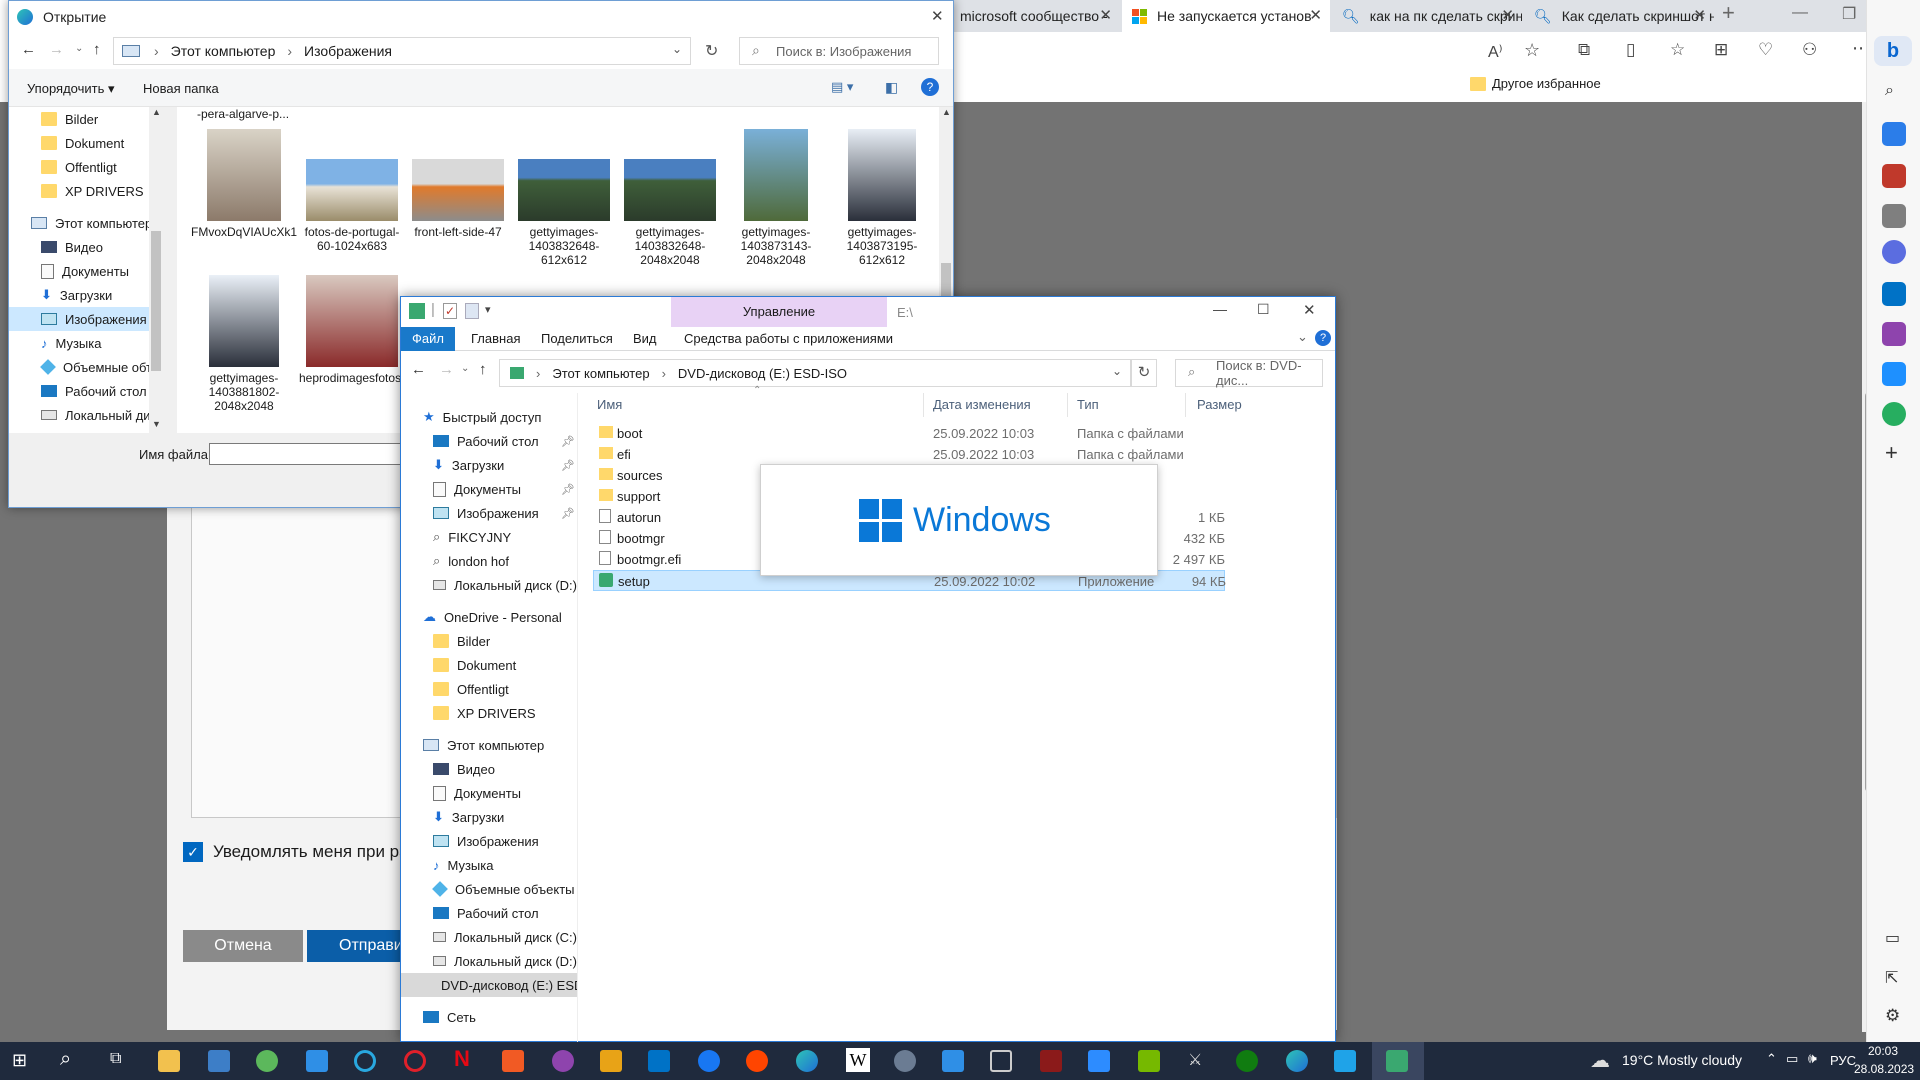  Describe the element at coordinates (564, 198) in the screenshot. I see `thumbnail-item: gettyimages-1403832648-612x612` at that location.